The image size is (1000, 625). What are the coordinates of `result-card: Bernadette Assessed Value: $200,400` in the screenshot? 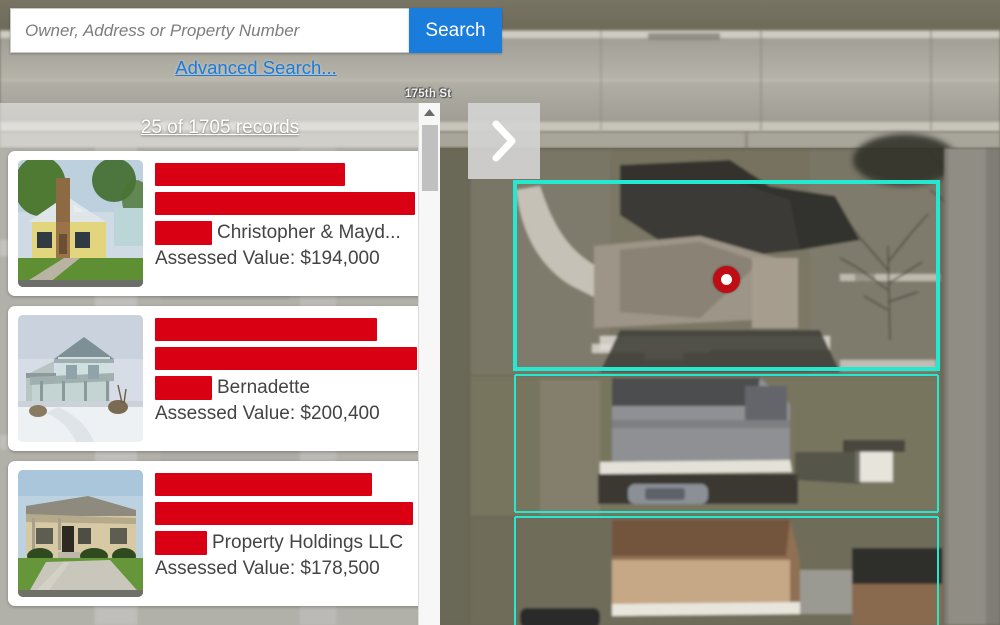 It's located at (220, 378).